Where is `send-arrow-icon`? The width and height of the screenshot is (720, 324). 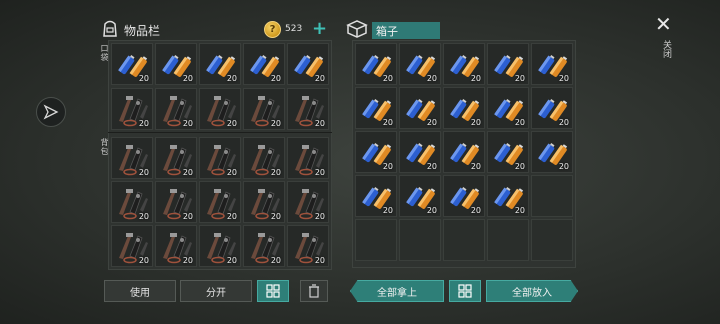 send-arrow-icon is located at coordinates (51, 112).